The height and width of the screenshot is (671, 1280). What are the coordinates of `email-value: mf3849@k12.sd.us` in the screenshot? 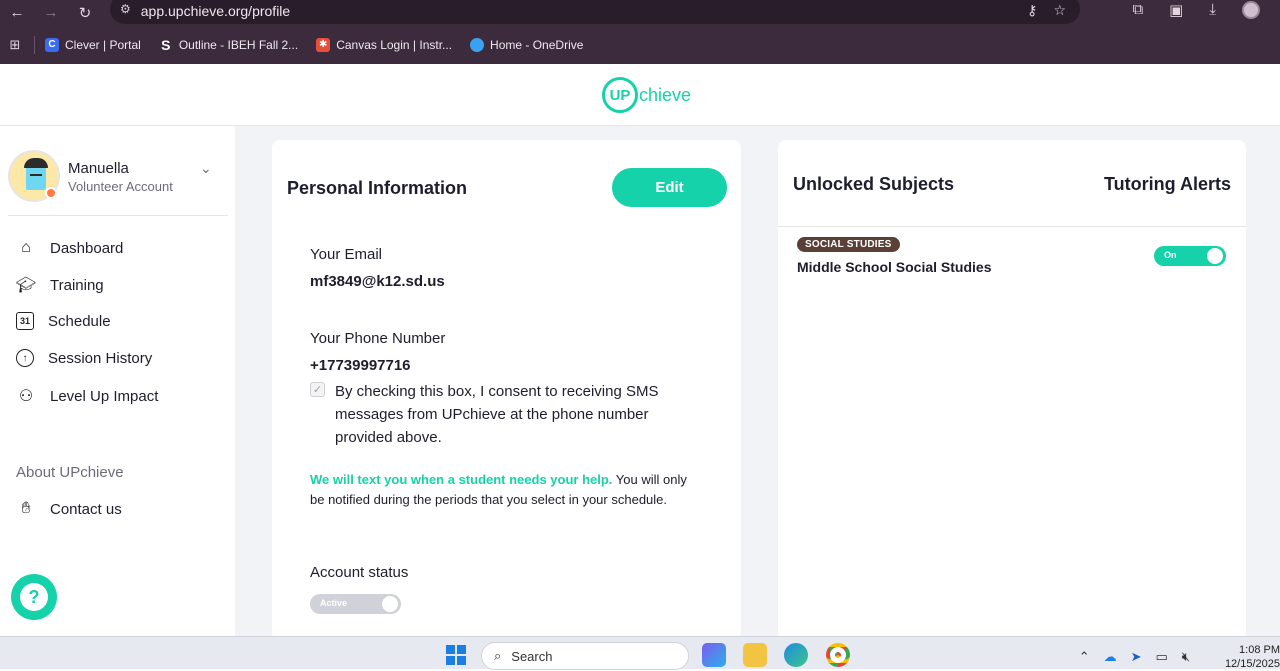 It's located at (377, 281).